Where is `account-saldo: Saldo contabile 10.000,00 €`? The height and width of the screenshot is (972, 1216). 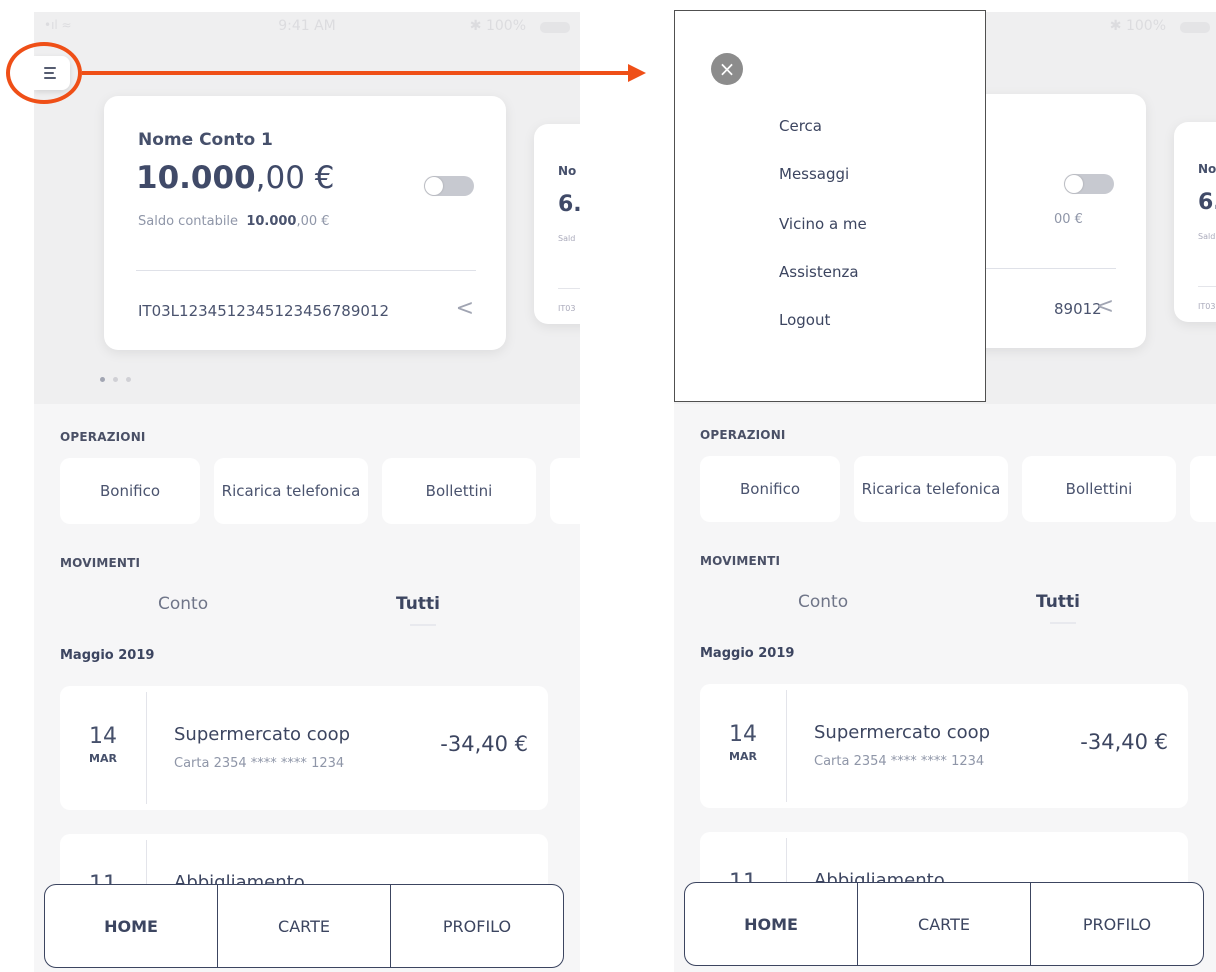 account-saldo: Saldo contabile 10.000,00 € is located at coordinates (234, 221).